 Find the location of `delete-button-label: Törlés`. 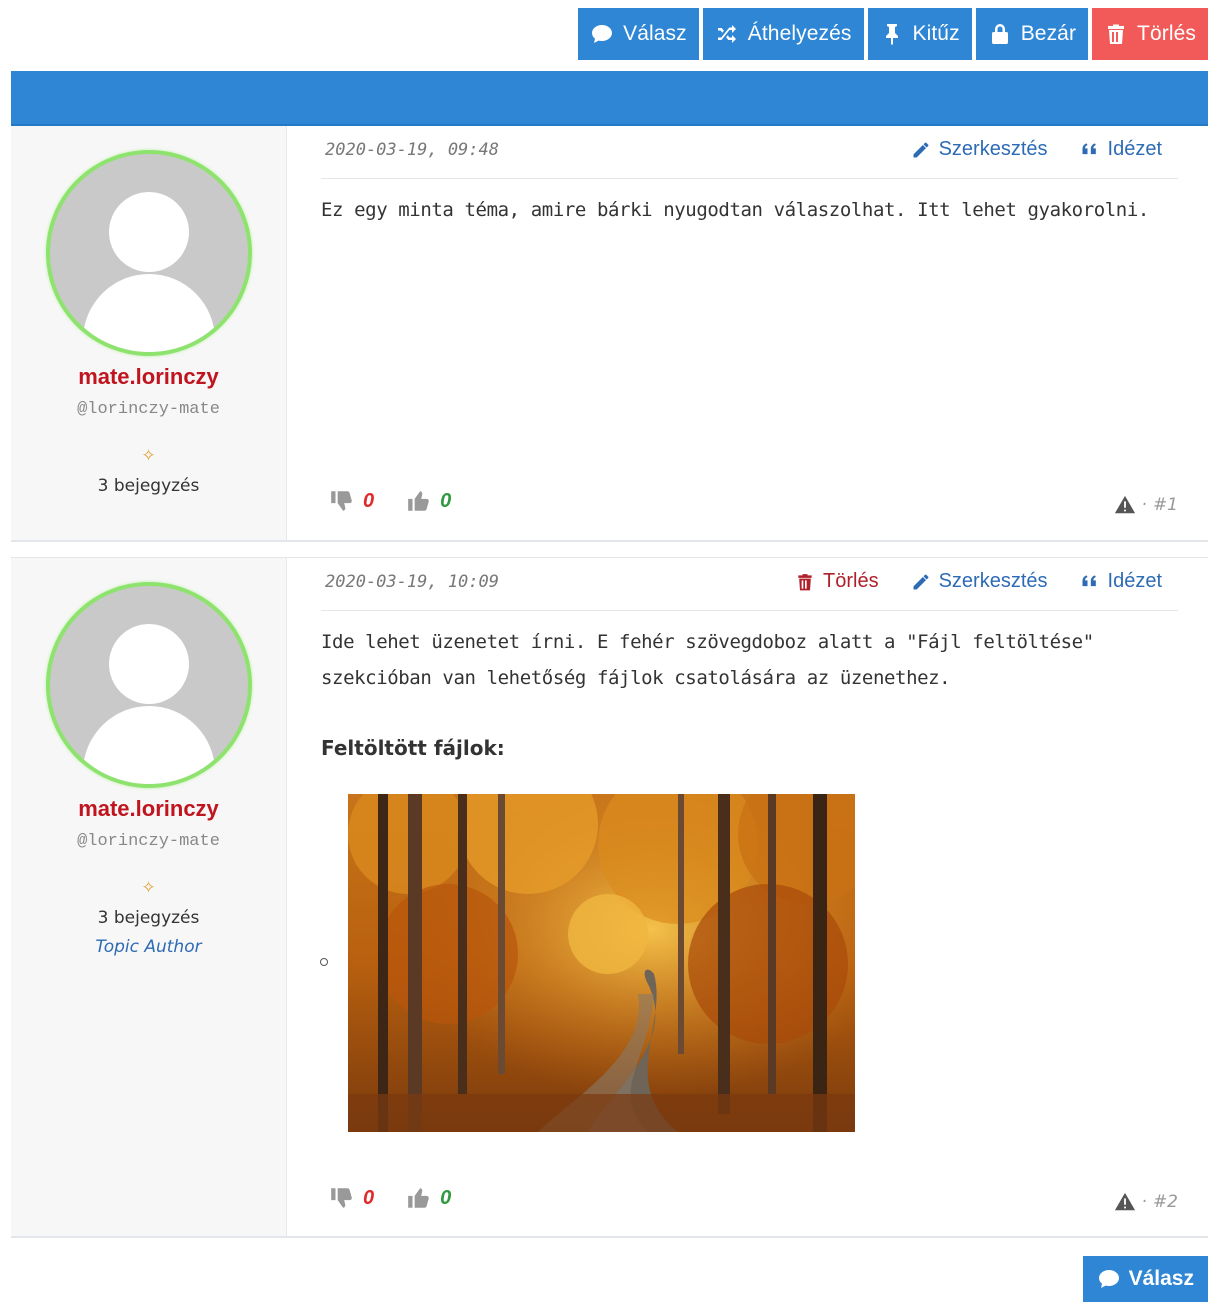

delete-button-label: Törlés is located at coordinates (1166, 33).